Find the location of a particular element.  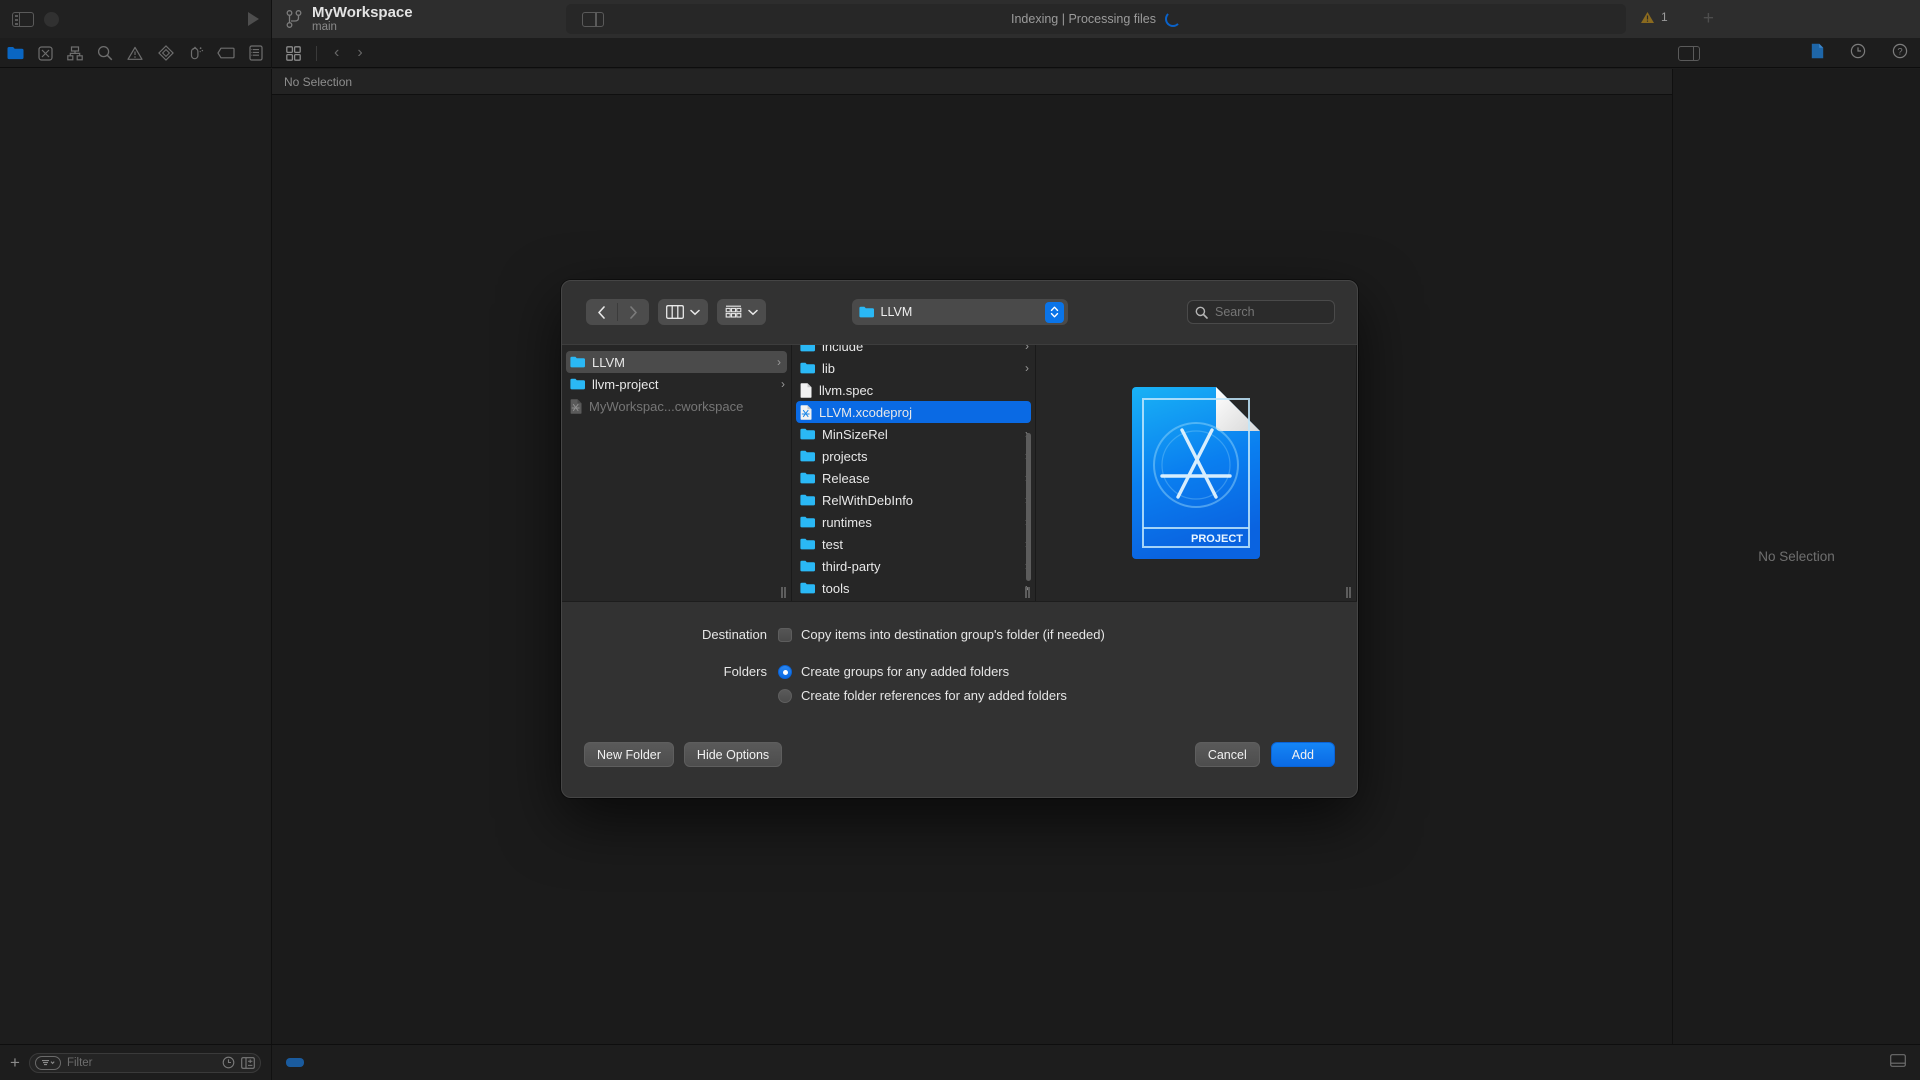

loading-spinner-icon is located at coordinates (1173, 19).